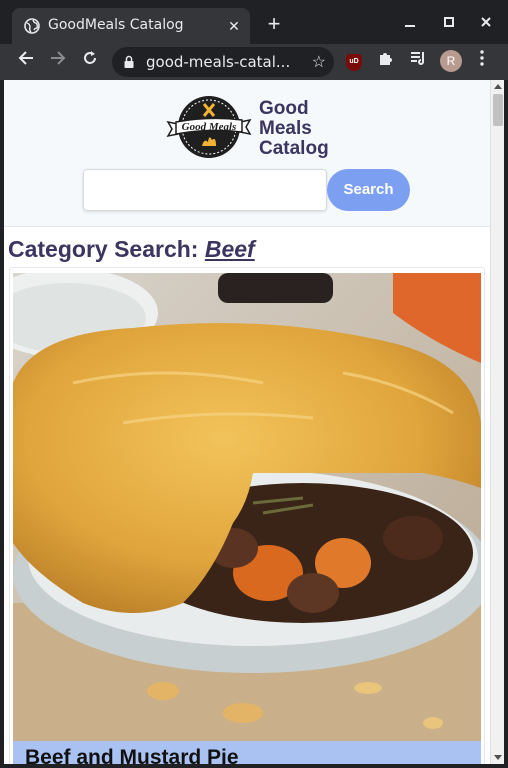 This screenshot has width=508, height=768. What do you see at coordinates (498, 110) in the screenshot?
I see `scroll-thumb` at bounding box center [498, 110].